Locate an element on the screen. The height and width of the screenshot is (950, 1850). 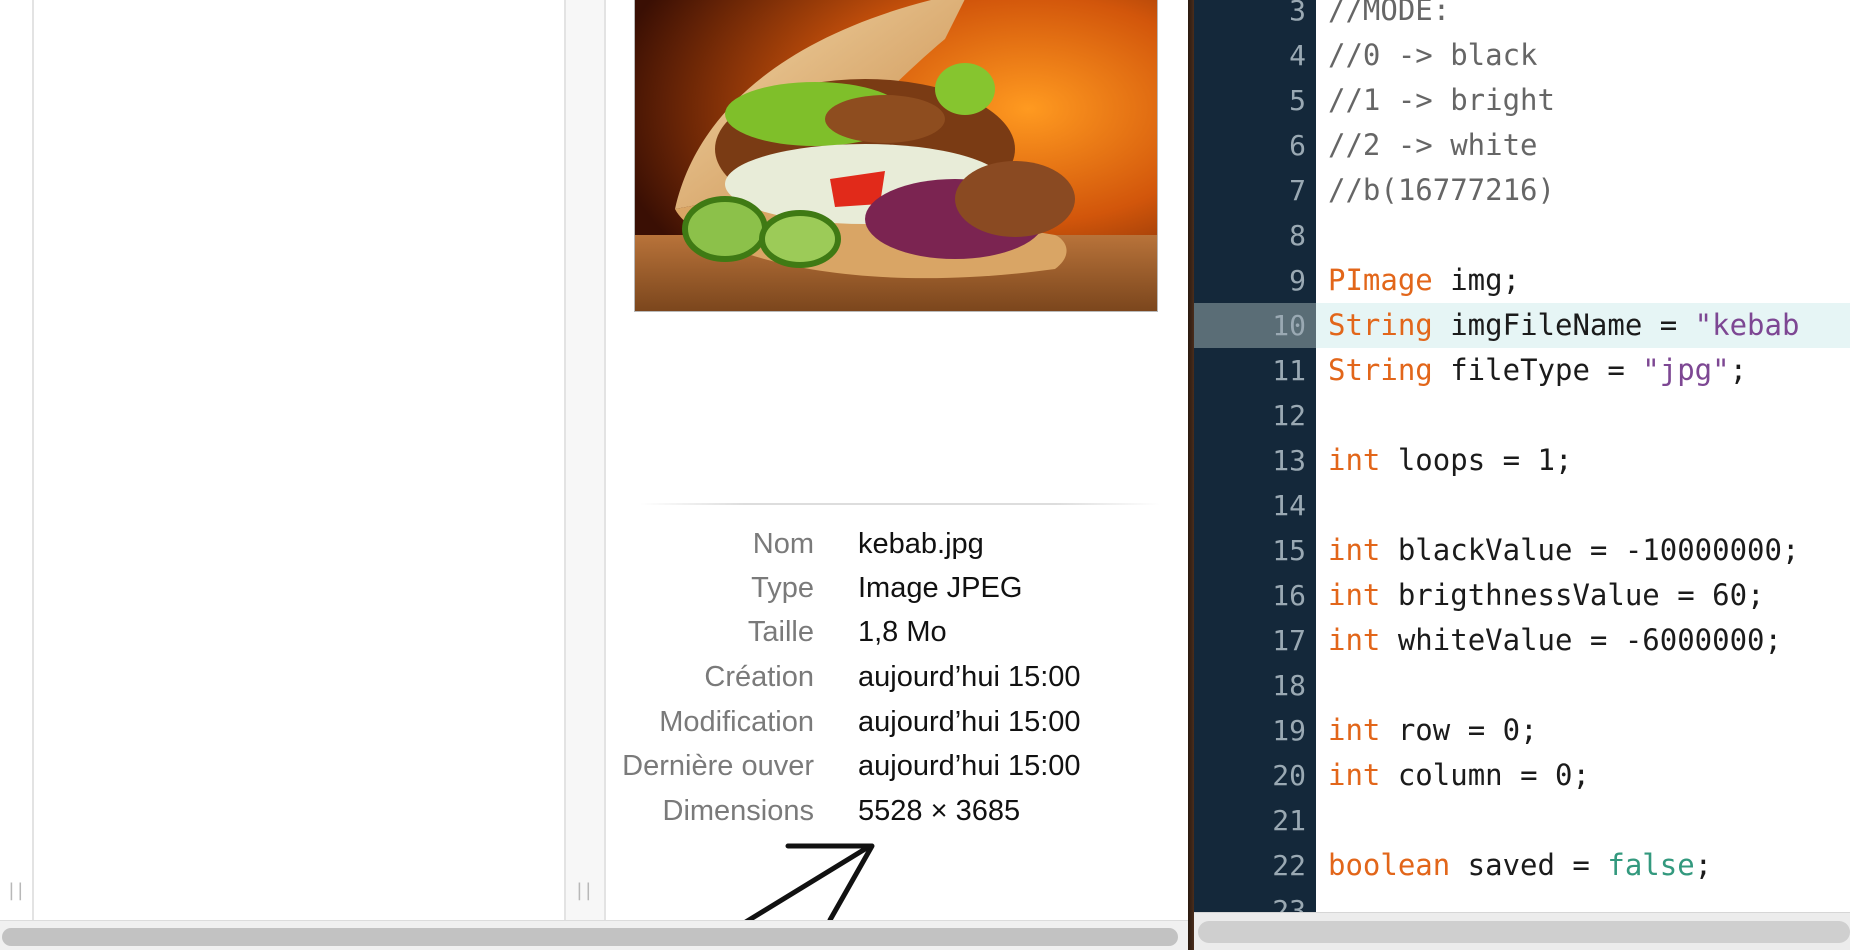
code-line: 3 //MODE: is located at coordinates (1522, 16).